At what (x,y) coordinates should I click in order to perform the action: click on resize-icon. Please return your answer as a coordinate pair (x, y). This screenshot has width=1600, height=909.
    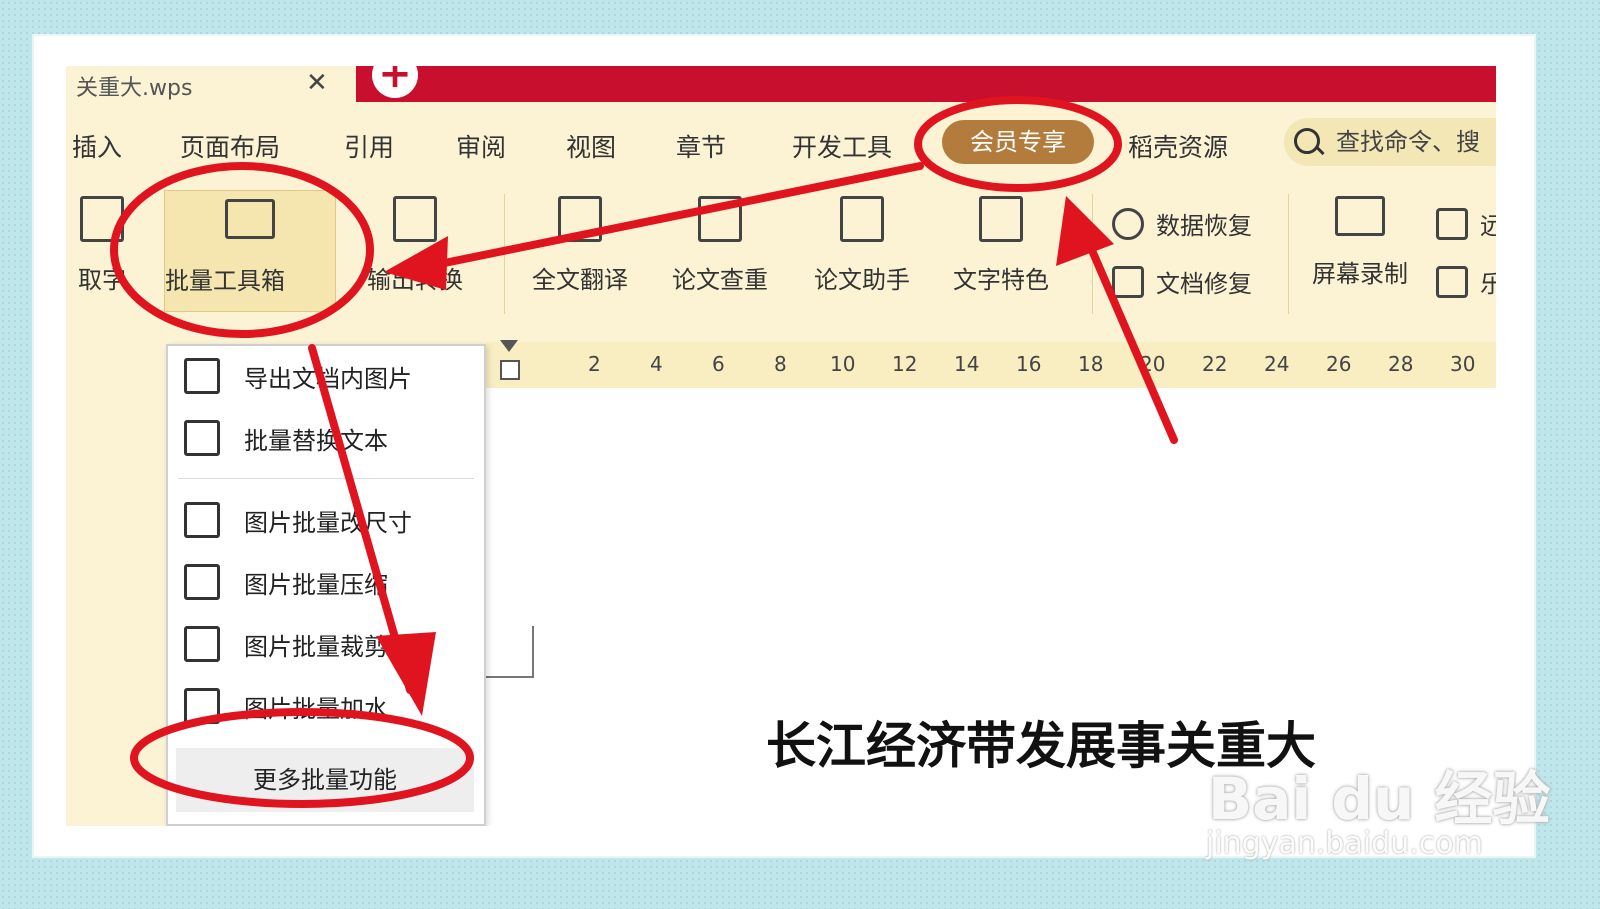
    Looking at the image, I should click on (202, 520).